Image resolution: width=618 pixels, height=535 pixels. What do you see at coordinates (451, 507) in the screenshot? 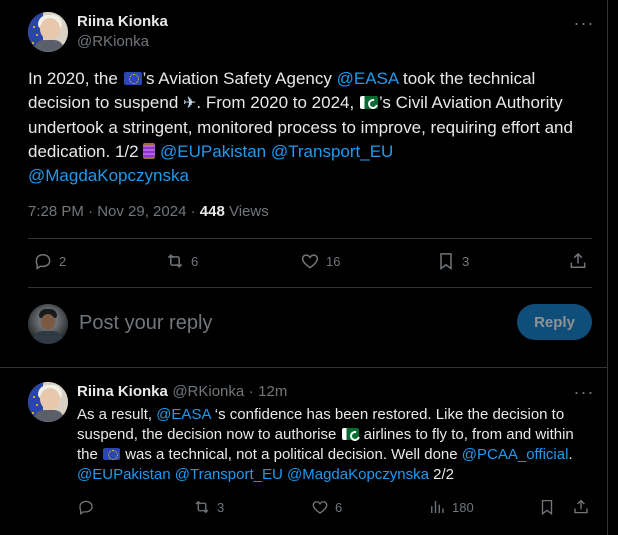
I see `views-action: 180` at bounding box center [451, 507].